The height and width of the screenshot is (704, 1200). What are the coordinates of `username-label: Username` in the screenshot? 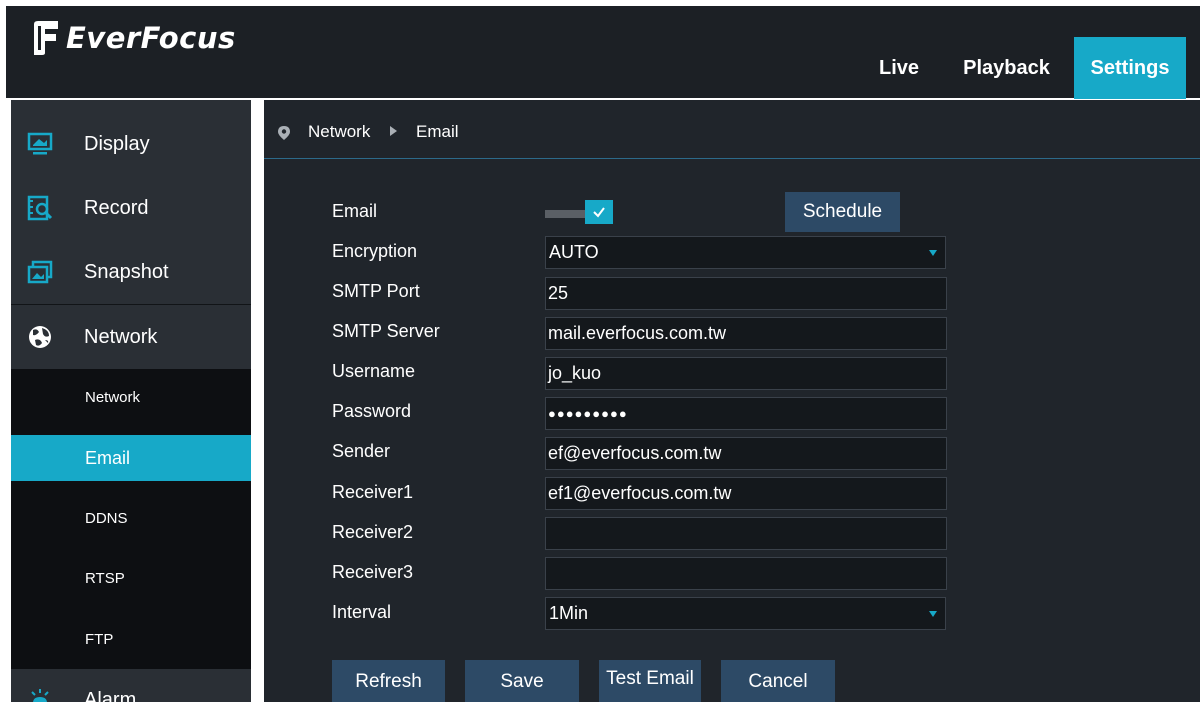 It's located at (374, 371).